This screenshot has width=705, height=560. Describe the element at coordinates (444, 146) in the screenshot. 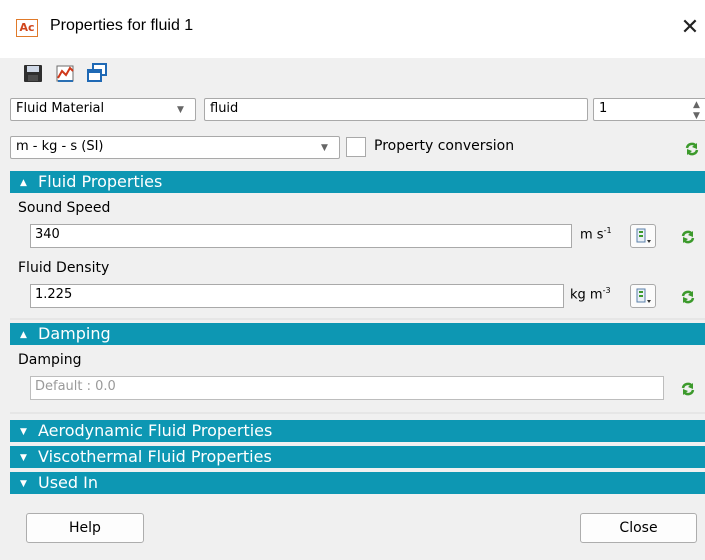

I see `property-conversion-label: Property conversion` at that location.